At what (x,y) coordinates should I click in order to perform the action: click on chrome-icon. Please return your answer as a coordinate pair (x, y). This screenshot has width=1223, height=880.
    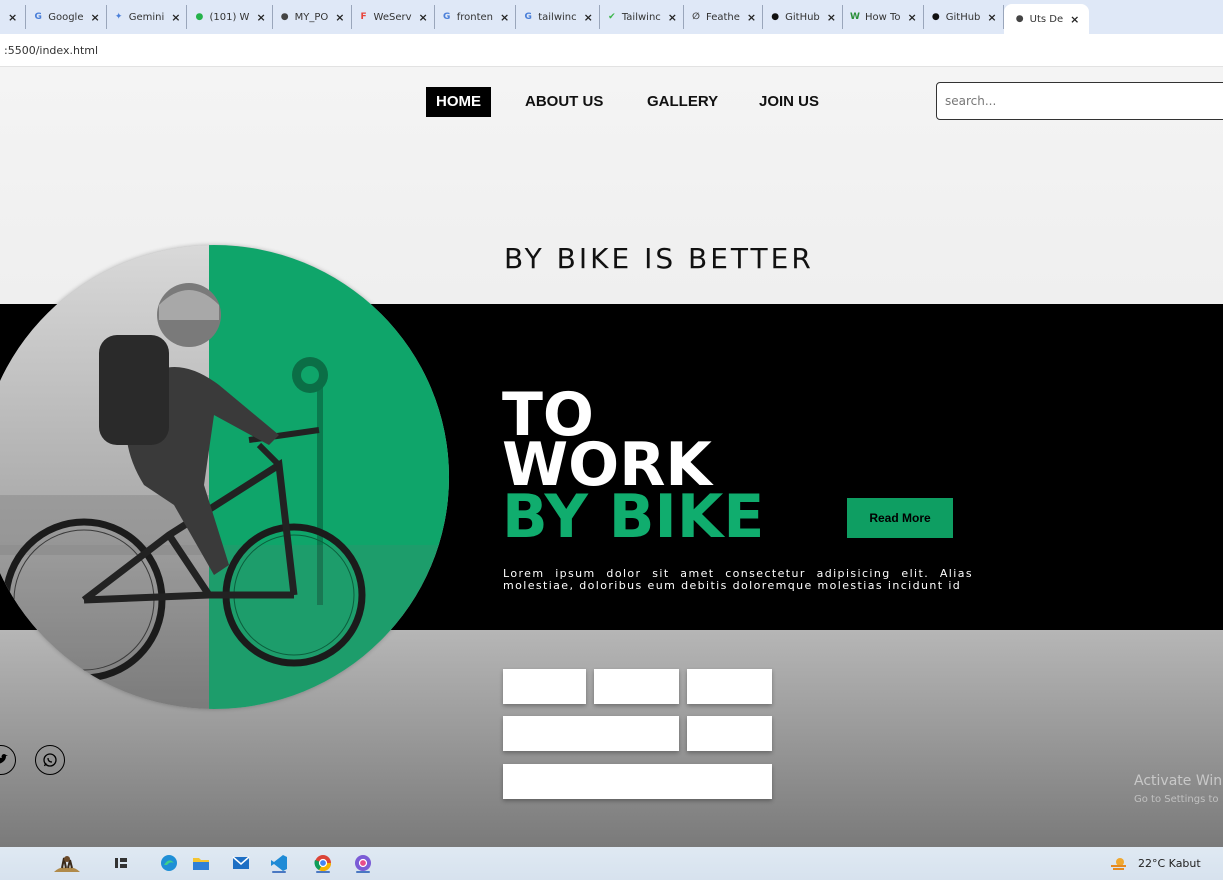
    Looking at the image, I should click on (323, 863).